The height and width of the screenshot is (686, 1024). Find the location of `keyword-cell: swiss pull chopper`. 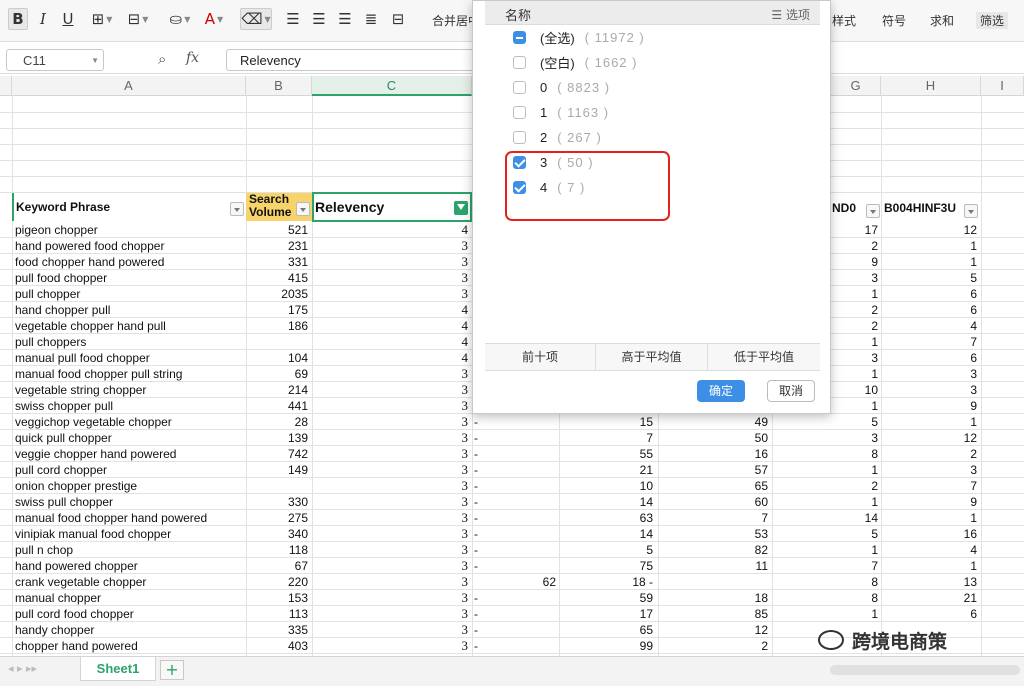

keyword-cell: swiss pull chopper is located at coordinates (130, 502).